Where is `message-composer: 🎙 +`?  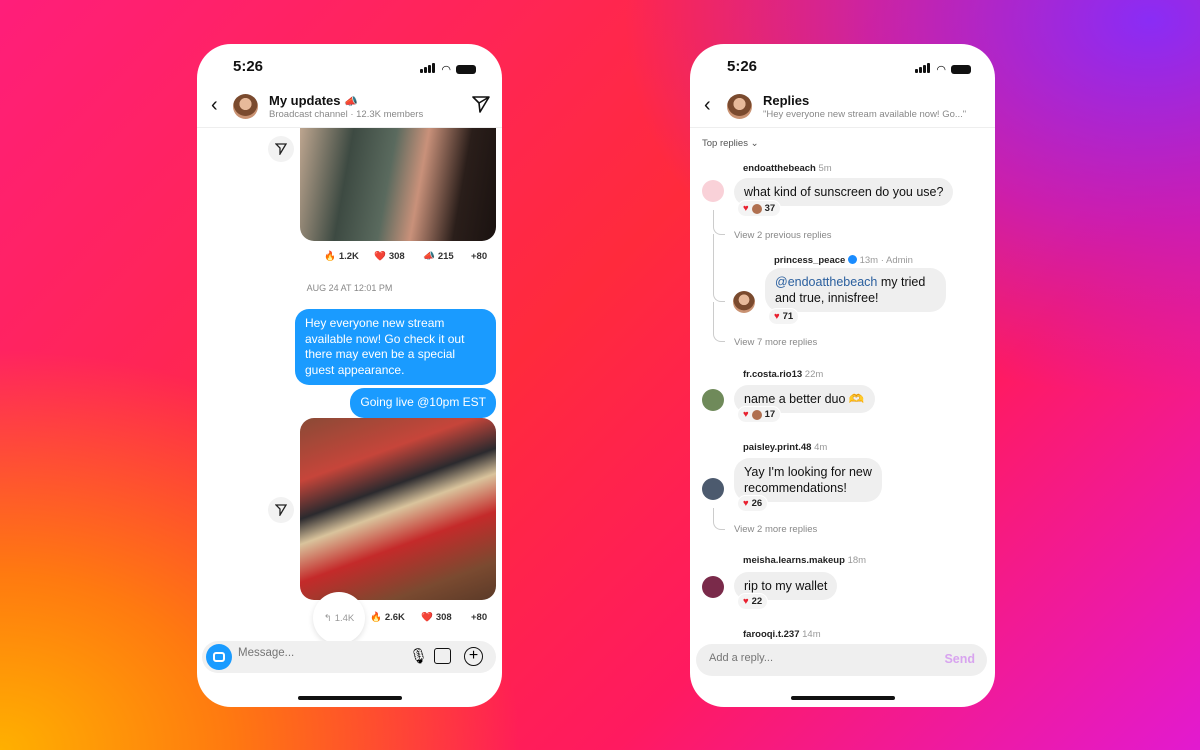
message-composer: 🎙 + is located at coordinates (349, 657).